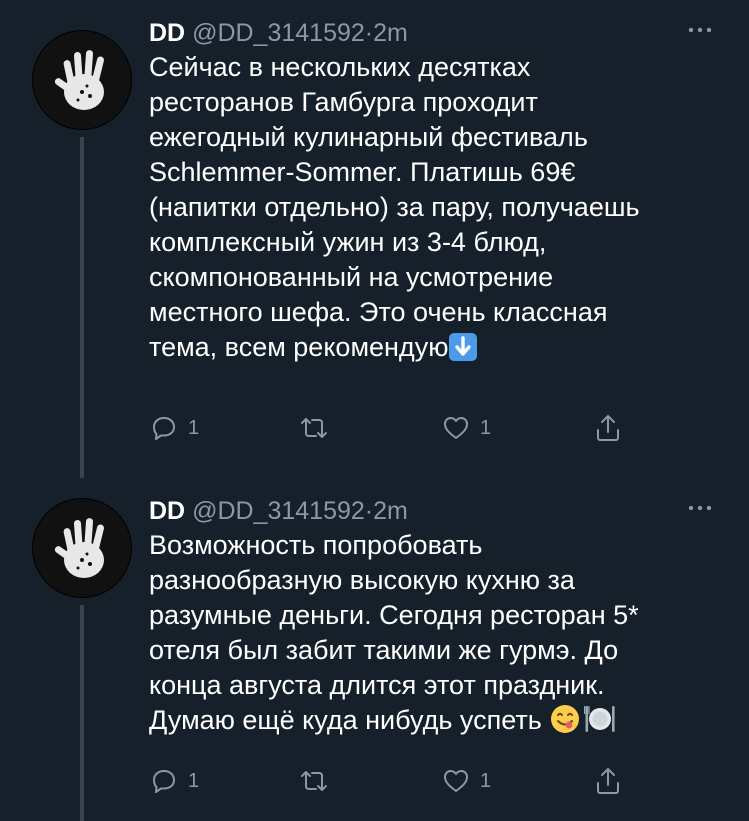 The width and height of the screenshot is (749, 821). I want to click on tweet-text-fragment: Думаю ещё куда нибудь успеть, so click(349, 720).